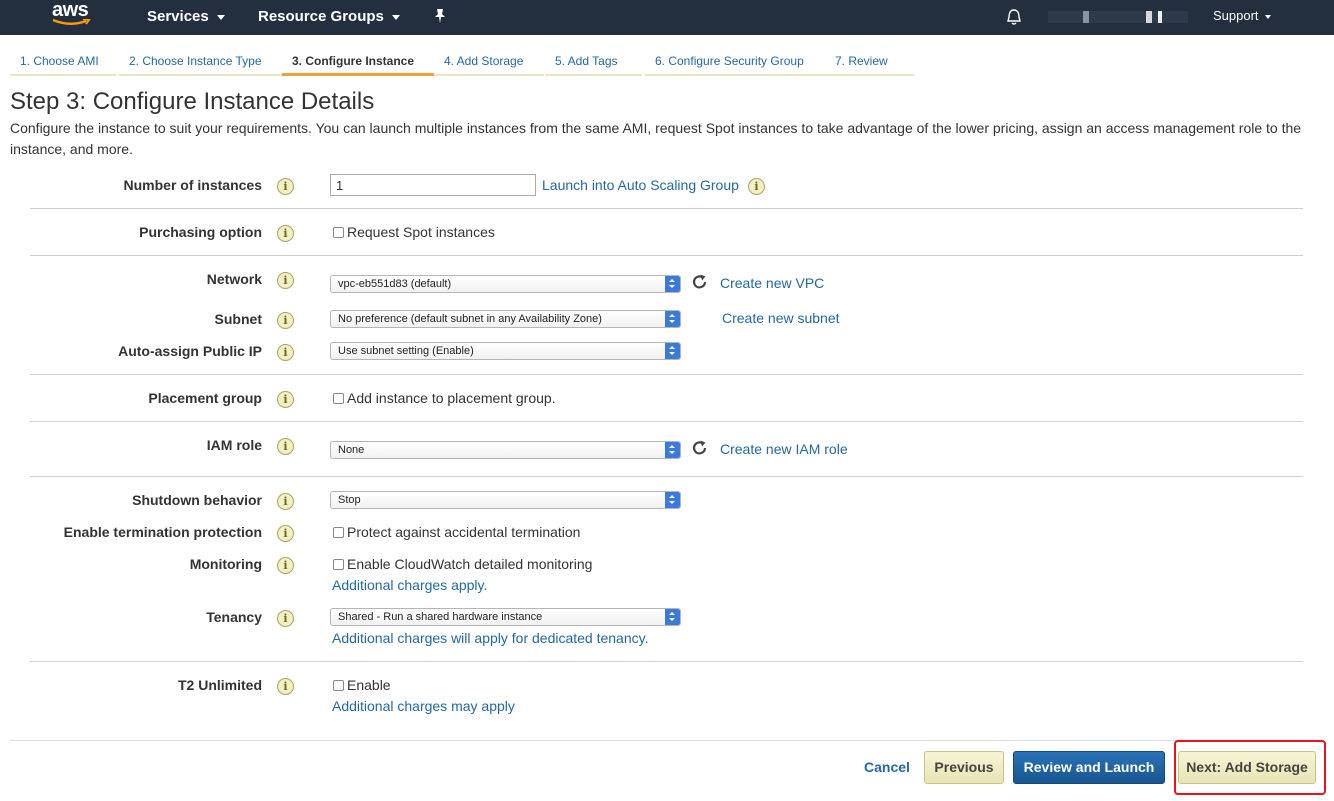 The height and width of the screenshot is (801, 1334). I want to click on support-menu: Support, so click(1242, 15).